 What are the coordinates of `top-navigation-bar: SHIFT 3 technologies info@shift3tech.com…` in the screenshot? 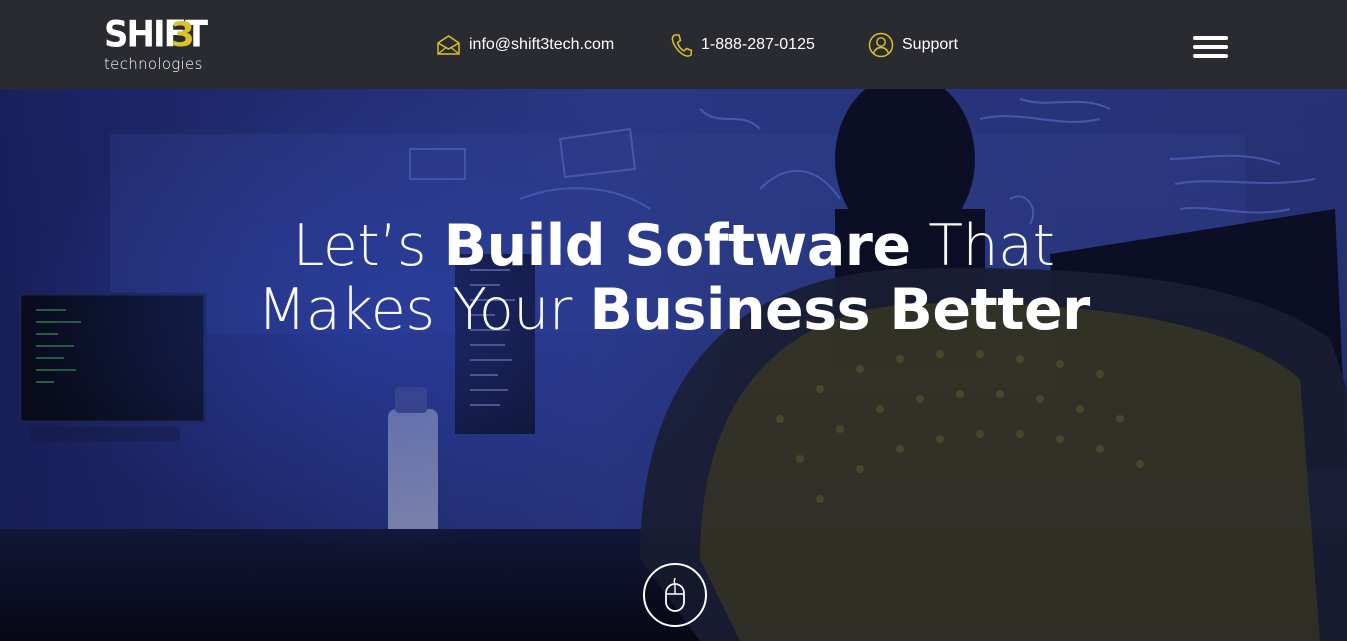 It's located at (673, 44).